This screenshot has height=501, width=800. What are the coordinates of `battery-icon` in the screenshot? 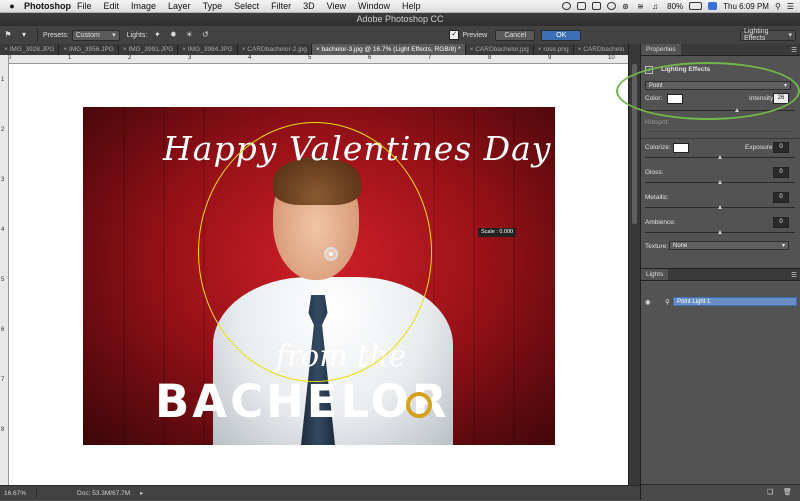 It's located at (696, 6).